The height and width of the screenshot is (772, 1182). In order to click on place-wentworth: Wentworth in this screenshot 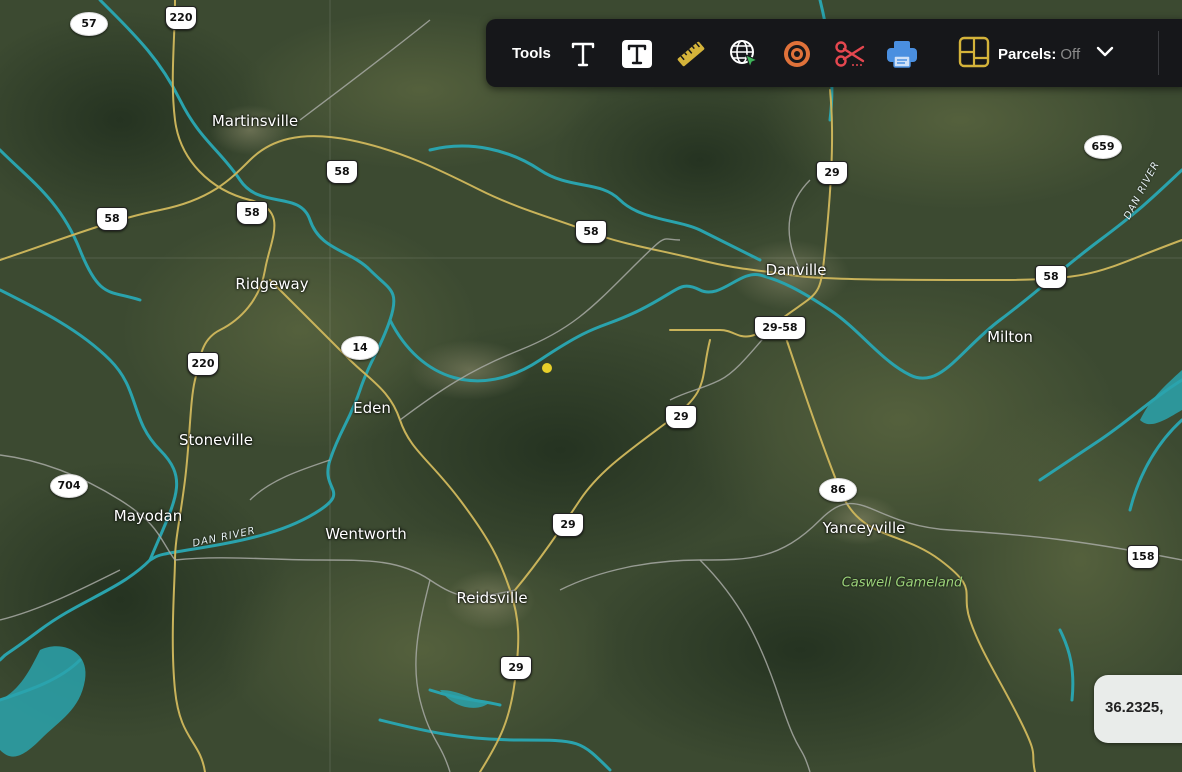, I will do `click(366, 534)`.